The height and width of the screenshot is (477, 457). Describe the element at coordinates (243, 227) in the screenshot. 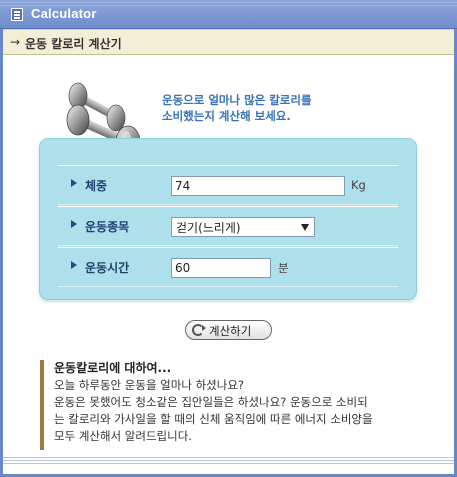

I see `exercise-select: 걷기(느리게)` at that location.